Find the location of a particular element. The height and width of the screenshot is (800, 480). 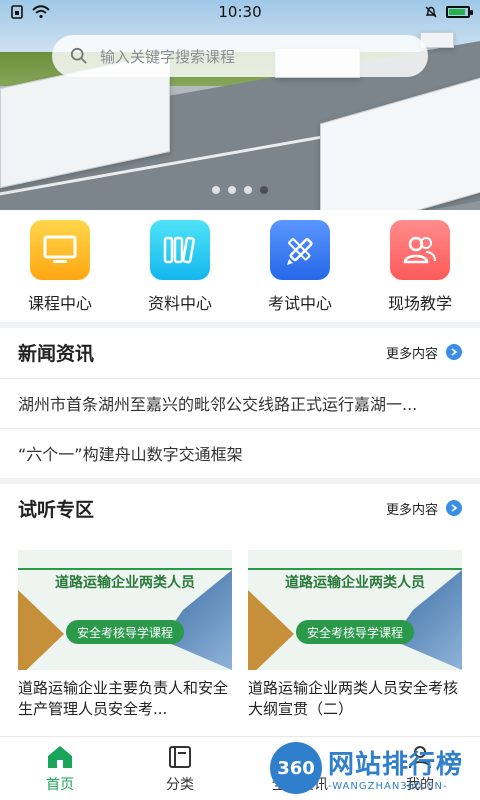

news-header: 新闻资讯 更多内容 is located at coordinates (240, 352).